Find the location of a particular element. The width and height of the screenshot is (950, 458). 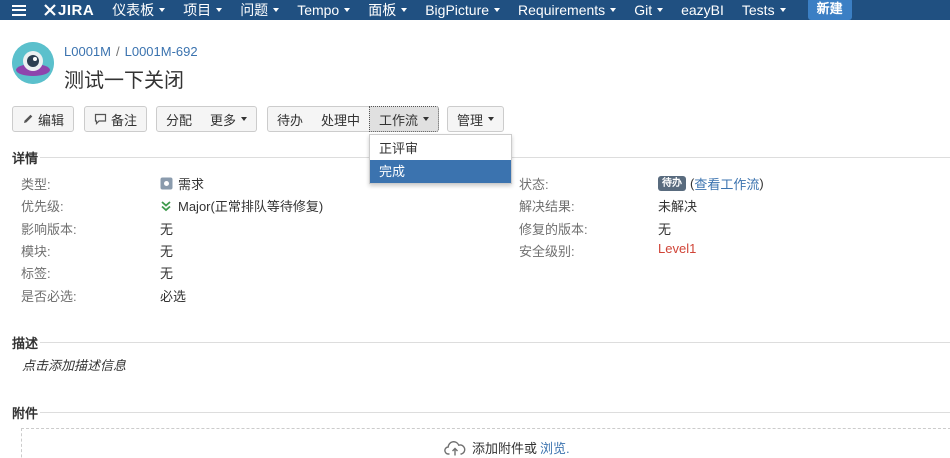

labels-value: 无 is located at coordinates (166, 272).